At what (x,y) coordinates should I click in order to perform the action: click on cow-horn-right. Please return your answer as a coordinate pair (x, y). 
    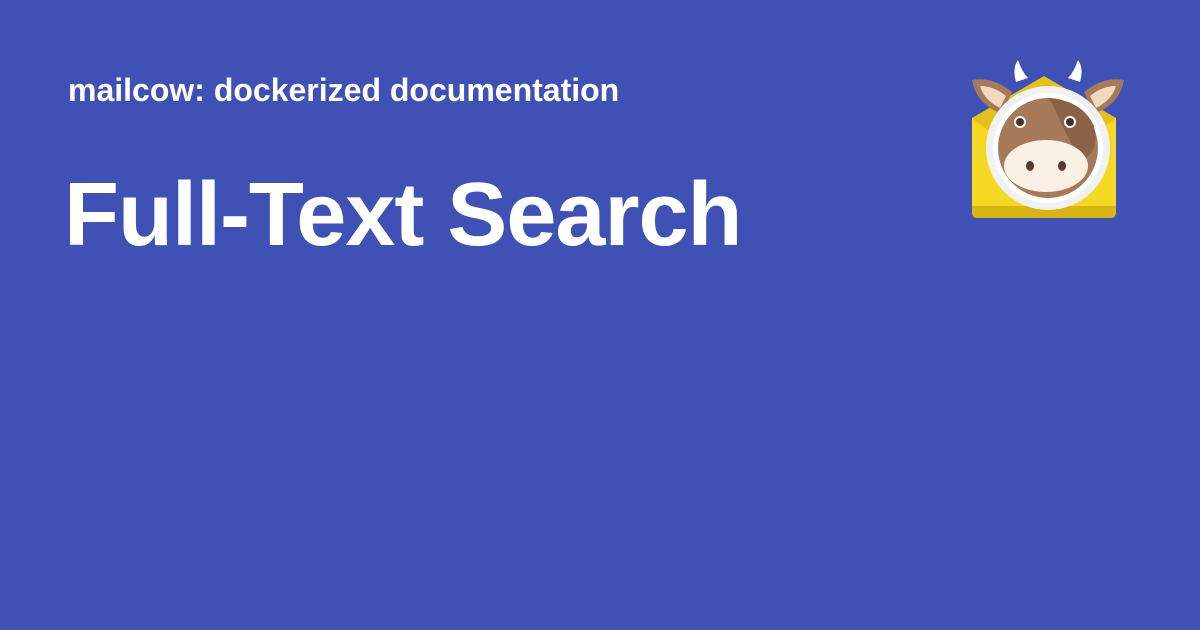
    Looking at the image, I should click on (1075, 71).